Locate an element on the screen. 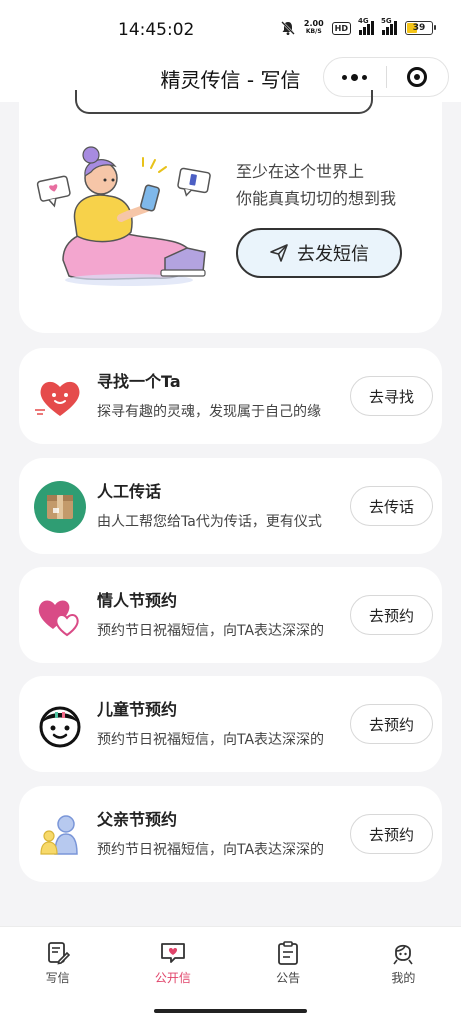  home-indicator-area is located at coordinates (230, 1014).